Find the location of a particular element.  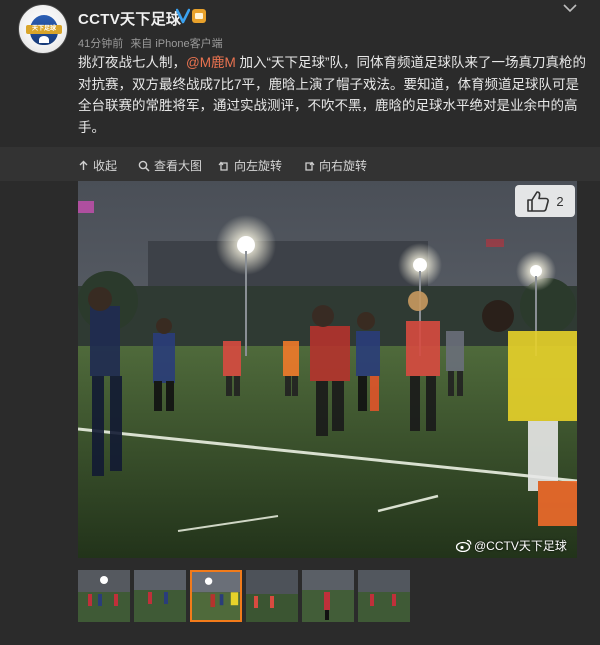

media-toolbar: 收起 查看大图 向左旋转 向右旋转 is located at coordinates (300, 164).